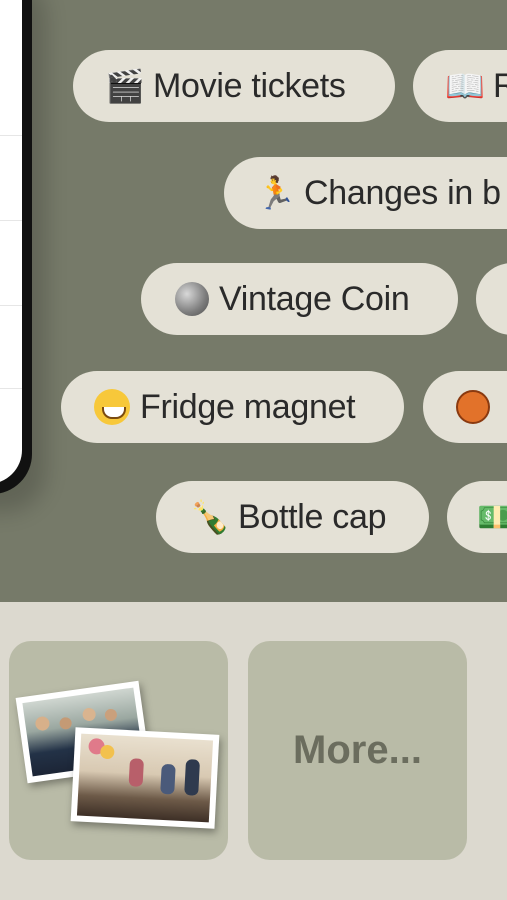  I want to click on chip-reading: 📖 R, so click(460, 86).